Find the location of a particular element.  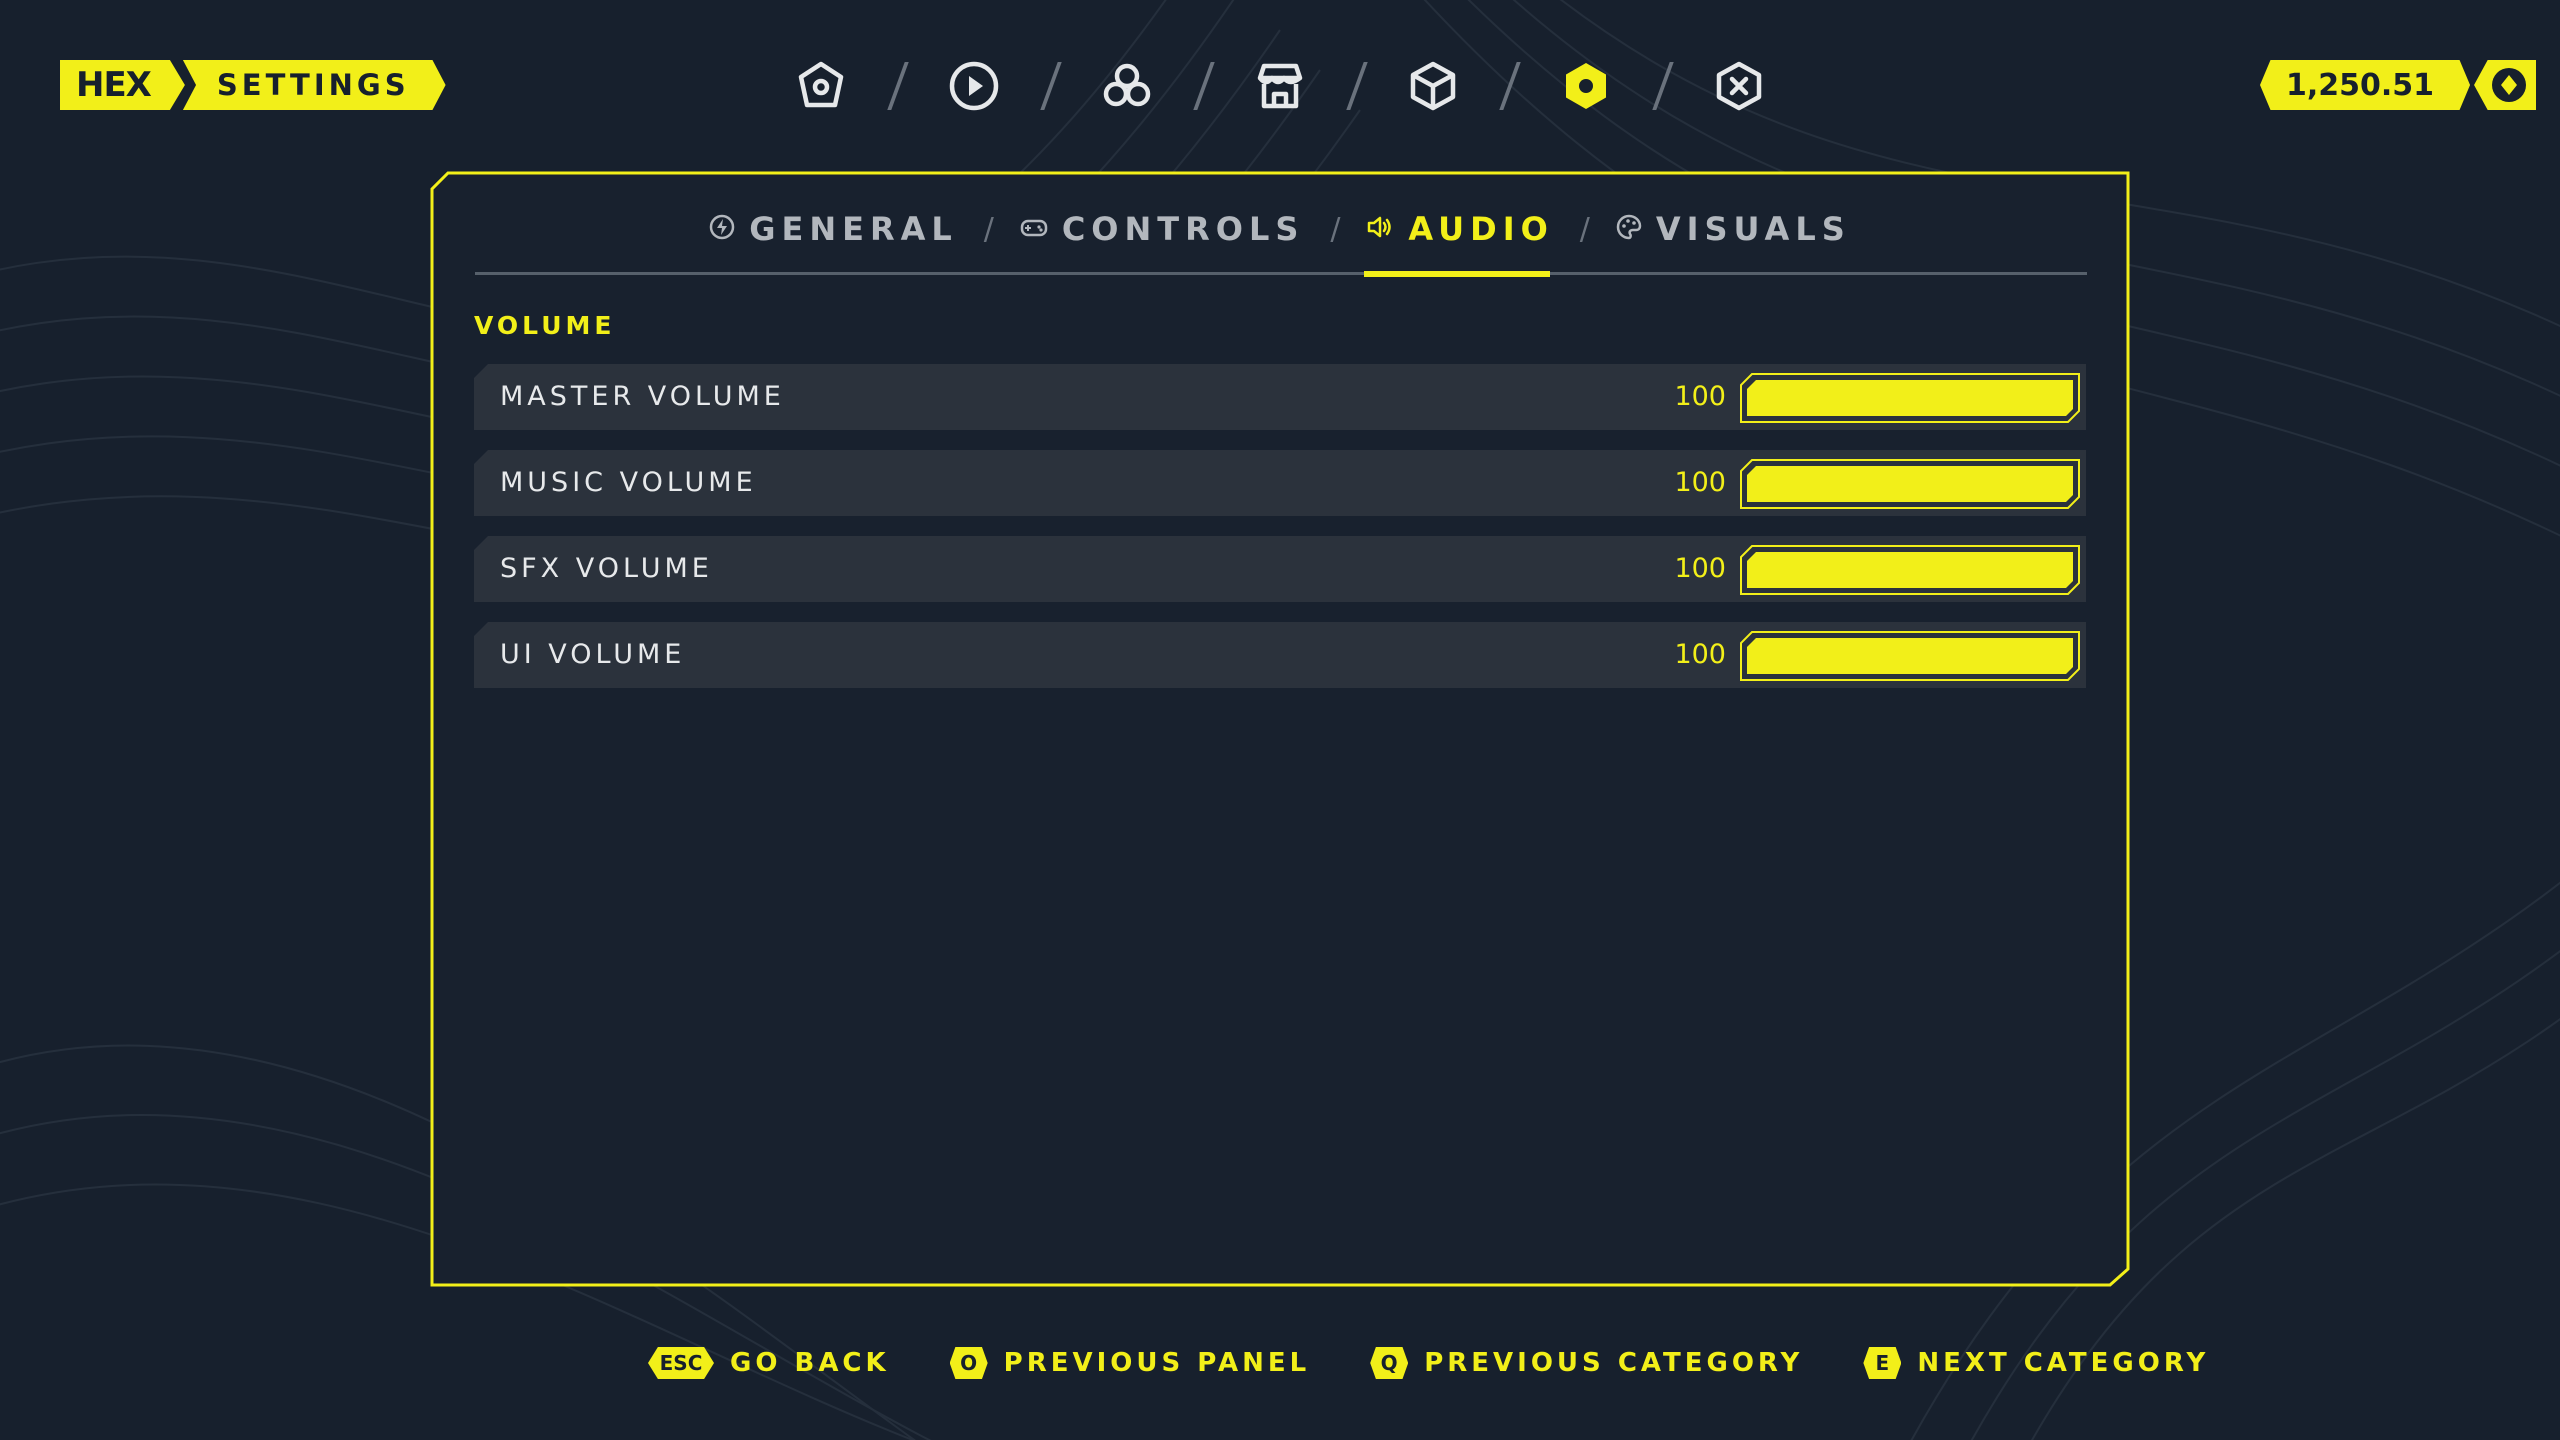

hint-previous-panel: O PREVIOUS PANEL is located at coordinates (1130, 1363).